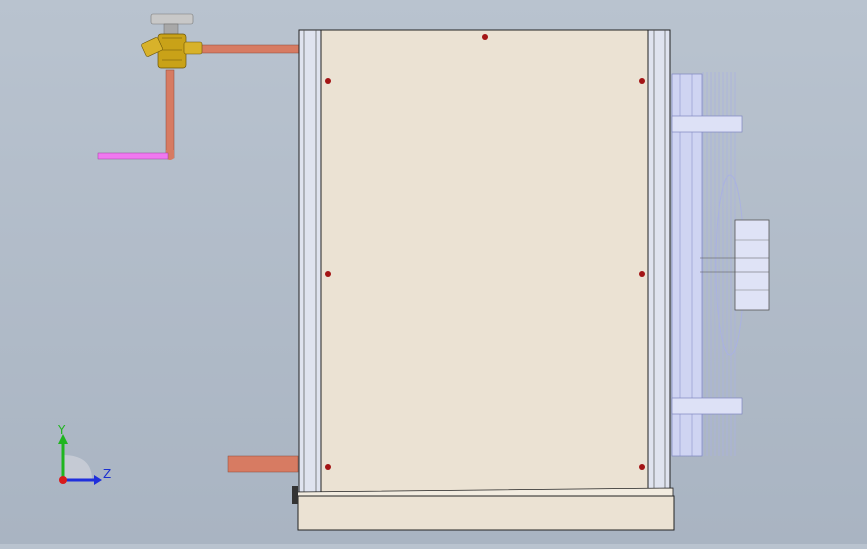 The image size is (867, 549). Describe the element at coordinates (171, 29) in the screenshot. I see `valve-stem` at that location.